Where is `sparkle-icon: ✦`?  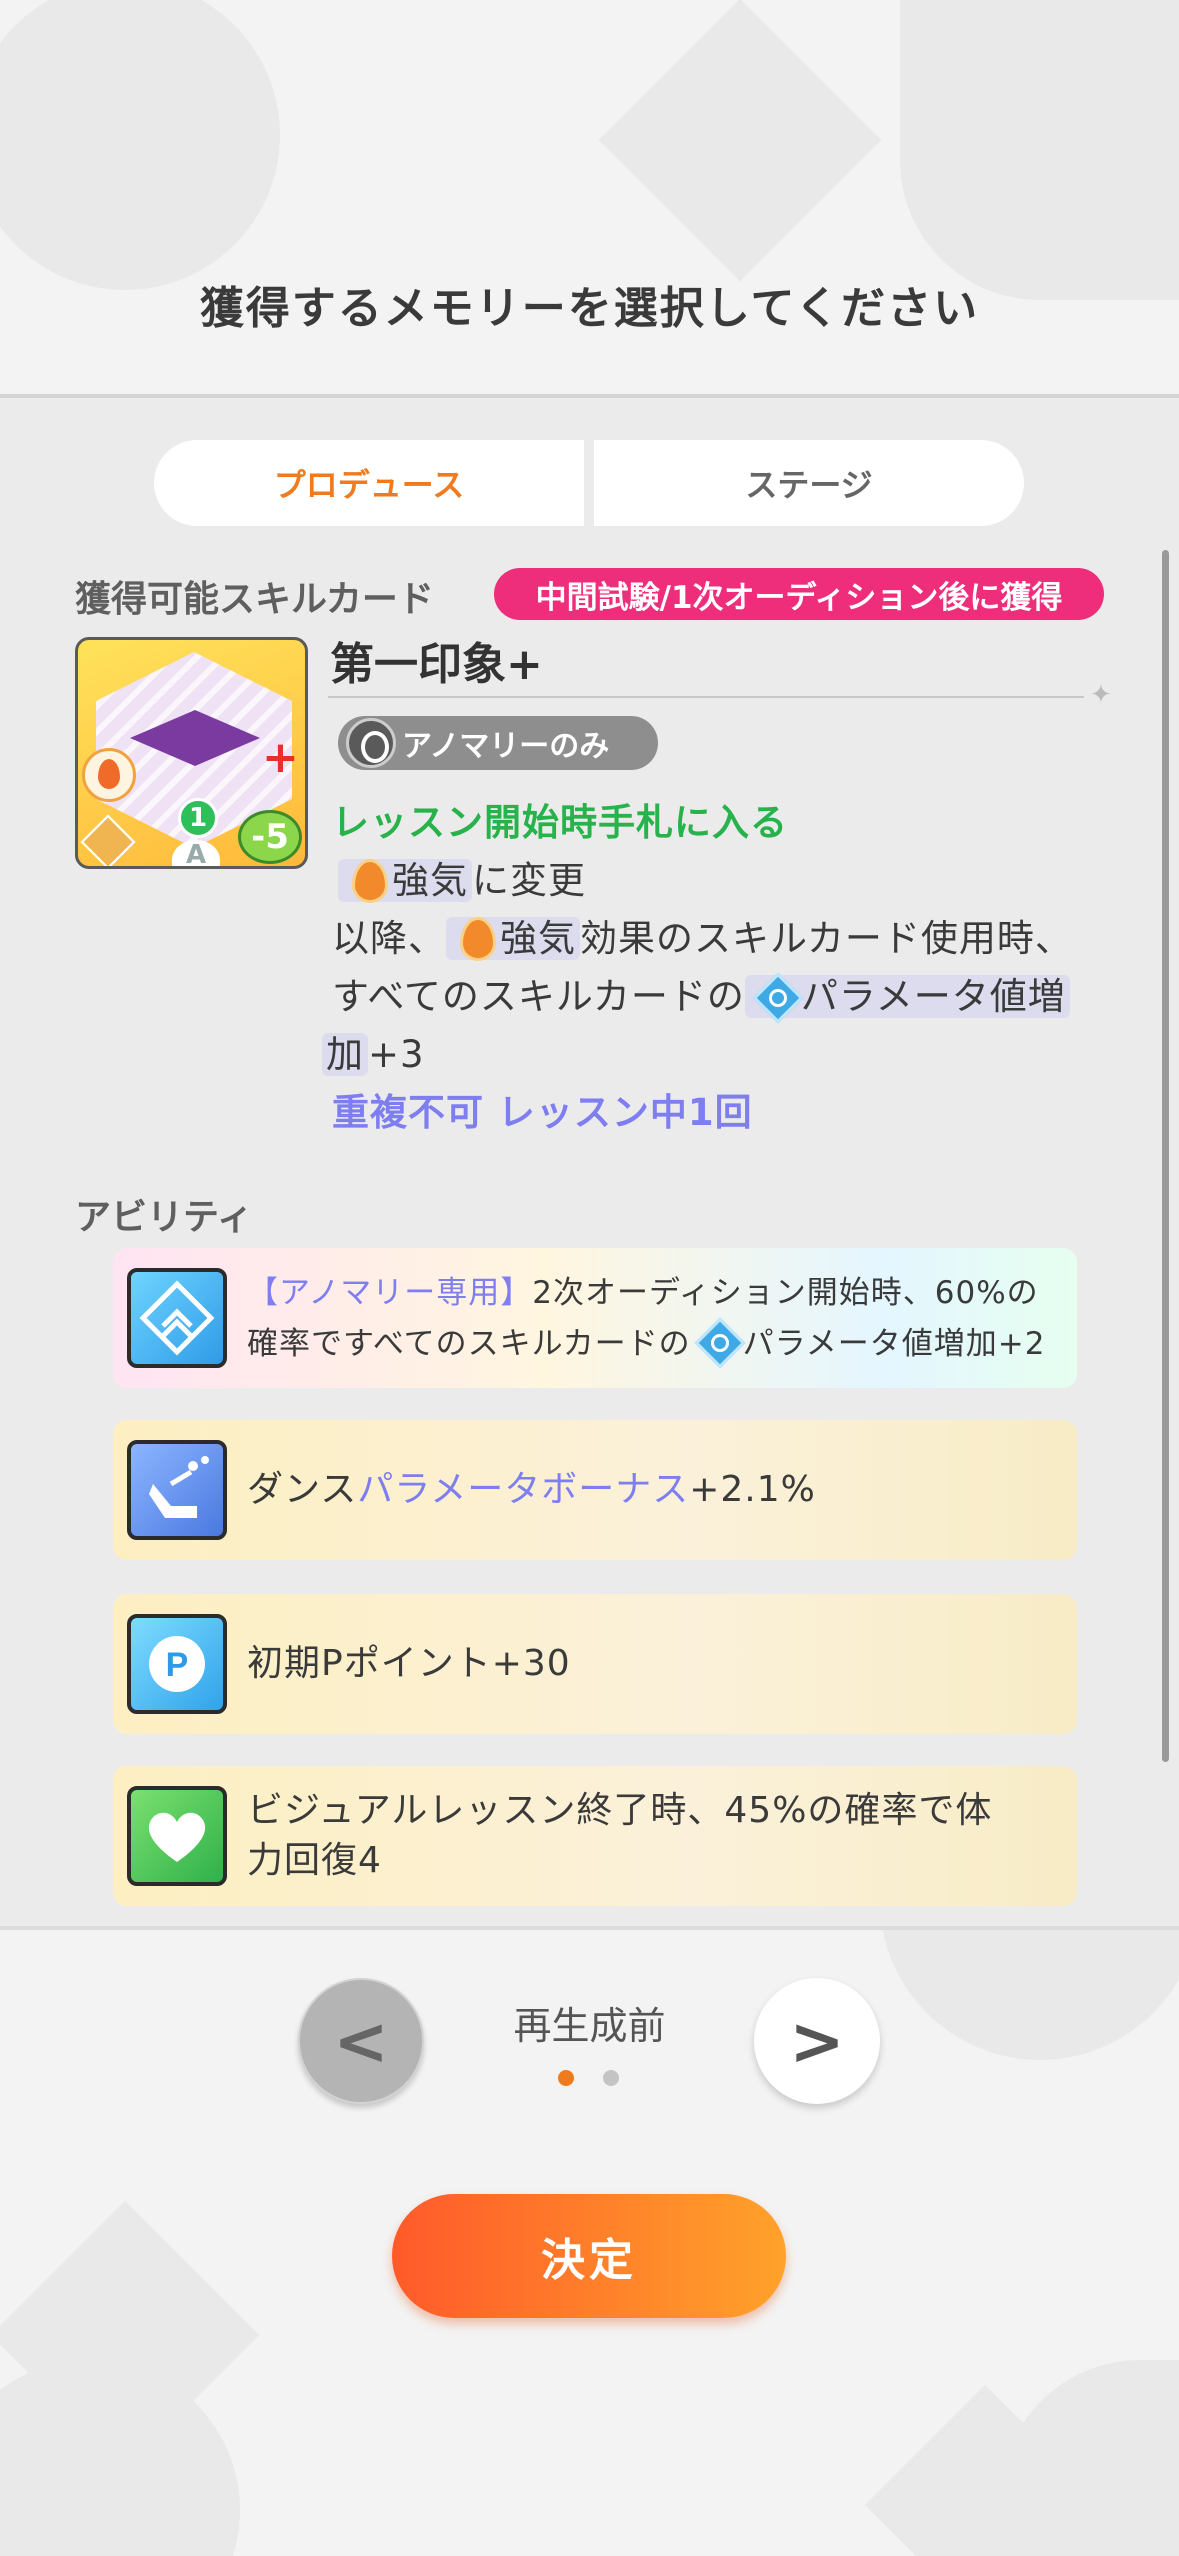
sparkle-icon: ✦ is located at coordinates (1101, 695).